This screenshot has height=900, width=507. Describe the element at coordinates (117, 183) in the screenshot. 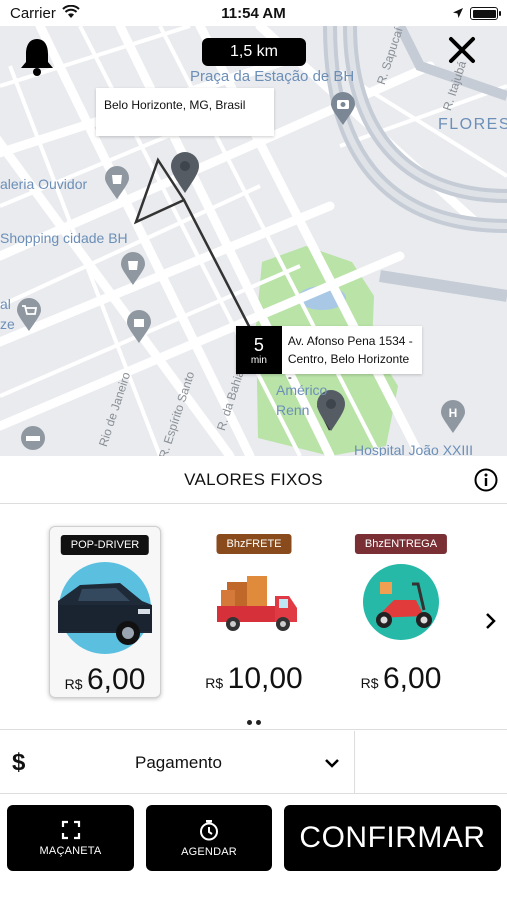

I see `shopping-poi-icon` at that location.